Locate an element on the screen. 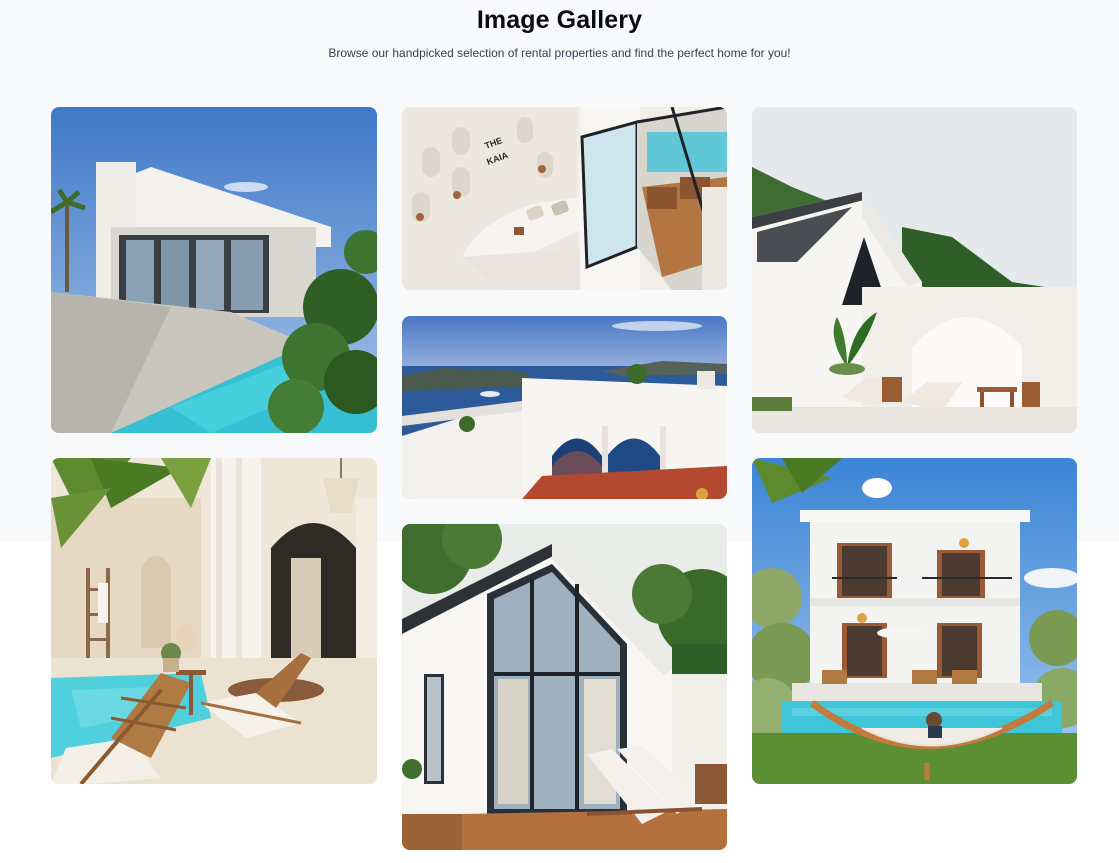 Image resolution: width=1119 pixels, height=863 pixels. gable-house-photo is located at coordinates (914, 270).